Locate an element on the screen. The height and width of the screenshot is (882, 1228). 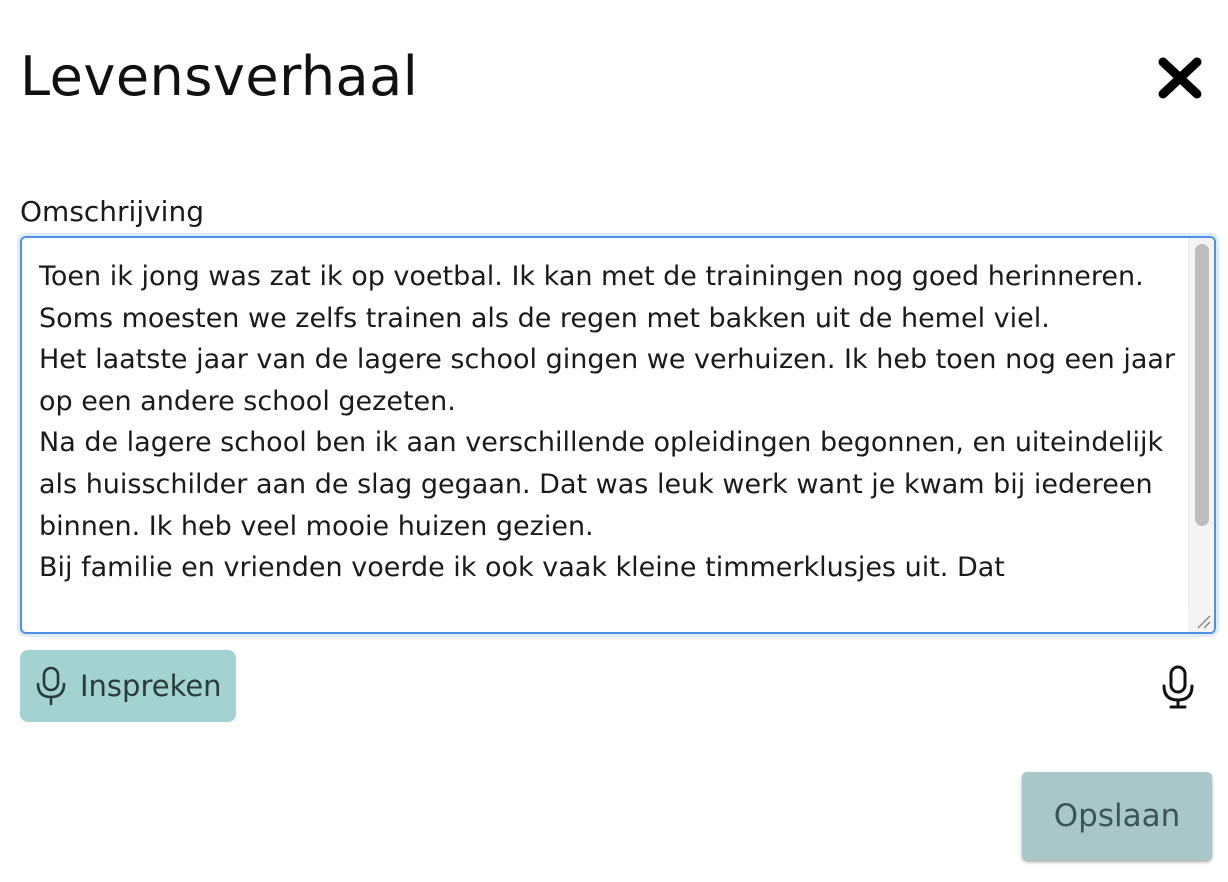
close-icon is located at coordinates (1180, 78).